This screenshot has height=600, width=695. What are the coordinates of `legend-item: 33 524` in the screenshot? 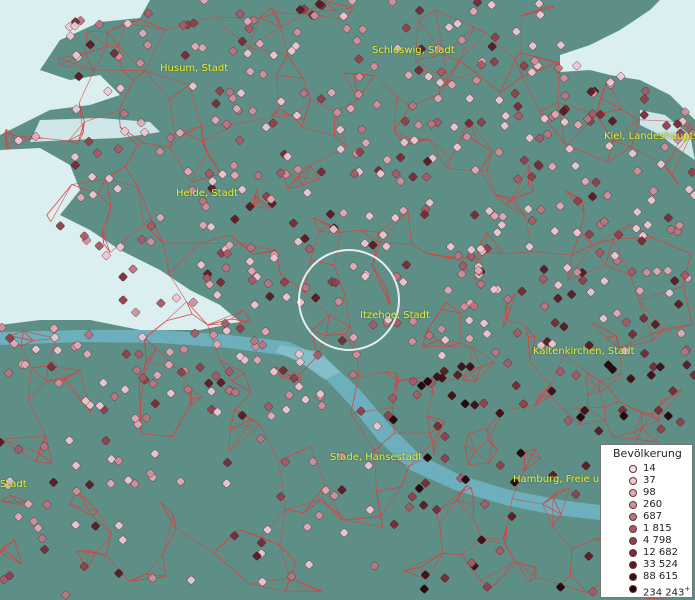 It's located at (647, 565).